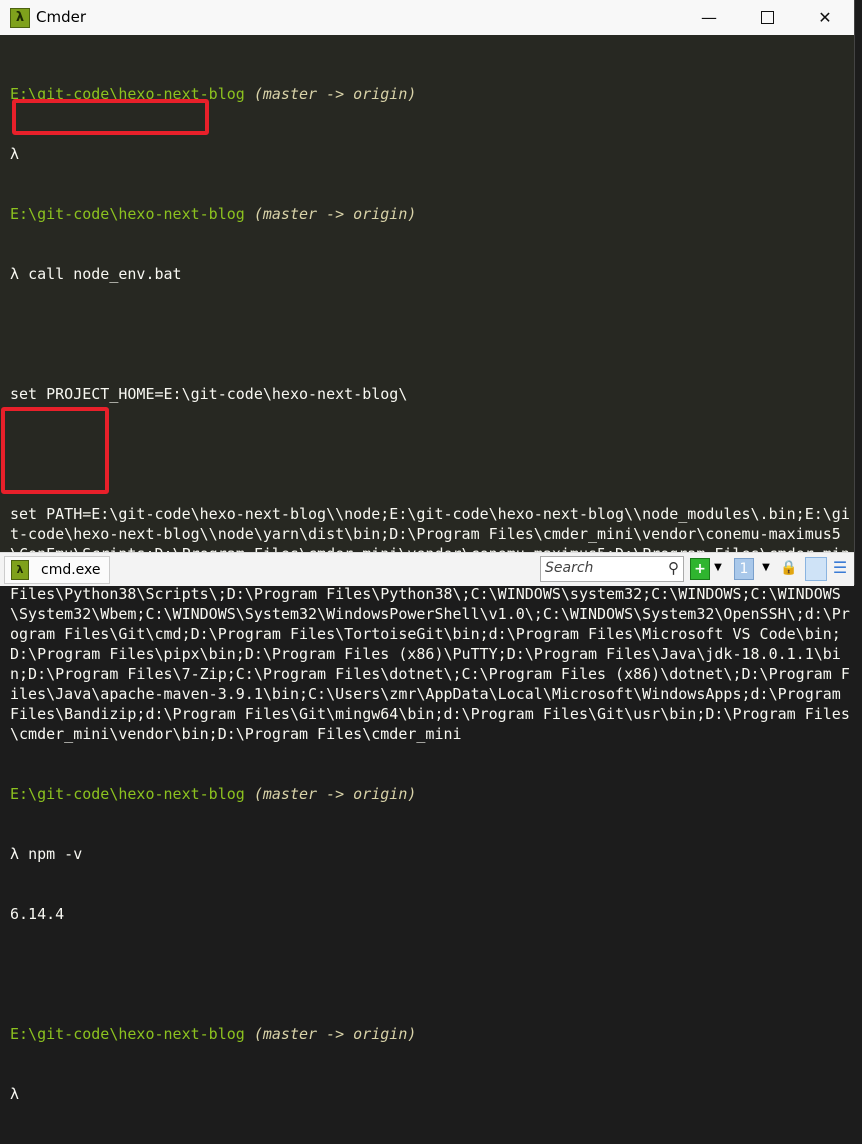 This screenshot has width=862, height=1144. I want to click on new-console-icon: +, so click(700, 569).